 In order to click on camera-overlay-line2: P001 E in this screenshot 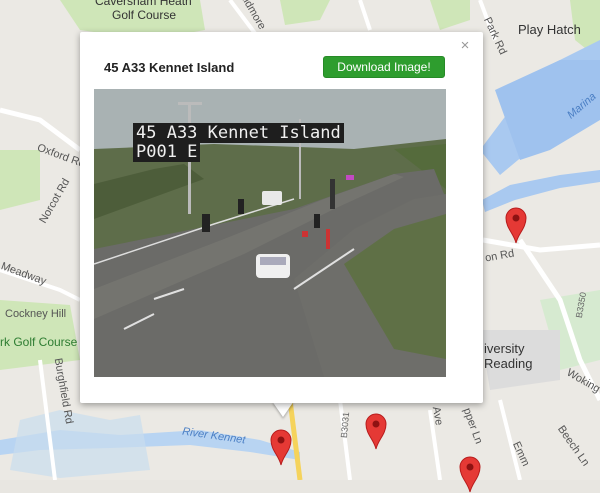, I will do `click(167, 152)`.